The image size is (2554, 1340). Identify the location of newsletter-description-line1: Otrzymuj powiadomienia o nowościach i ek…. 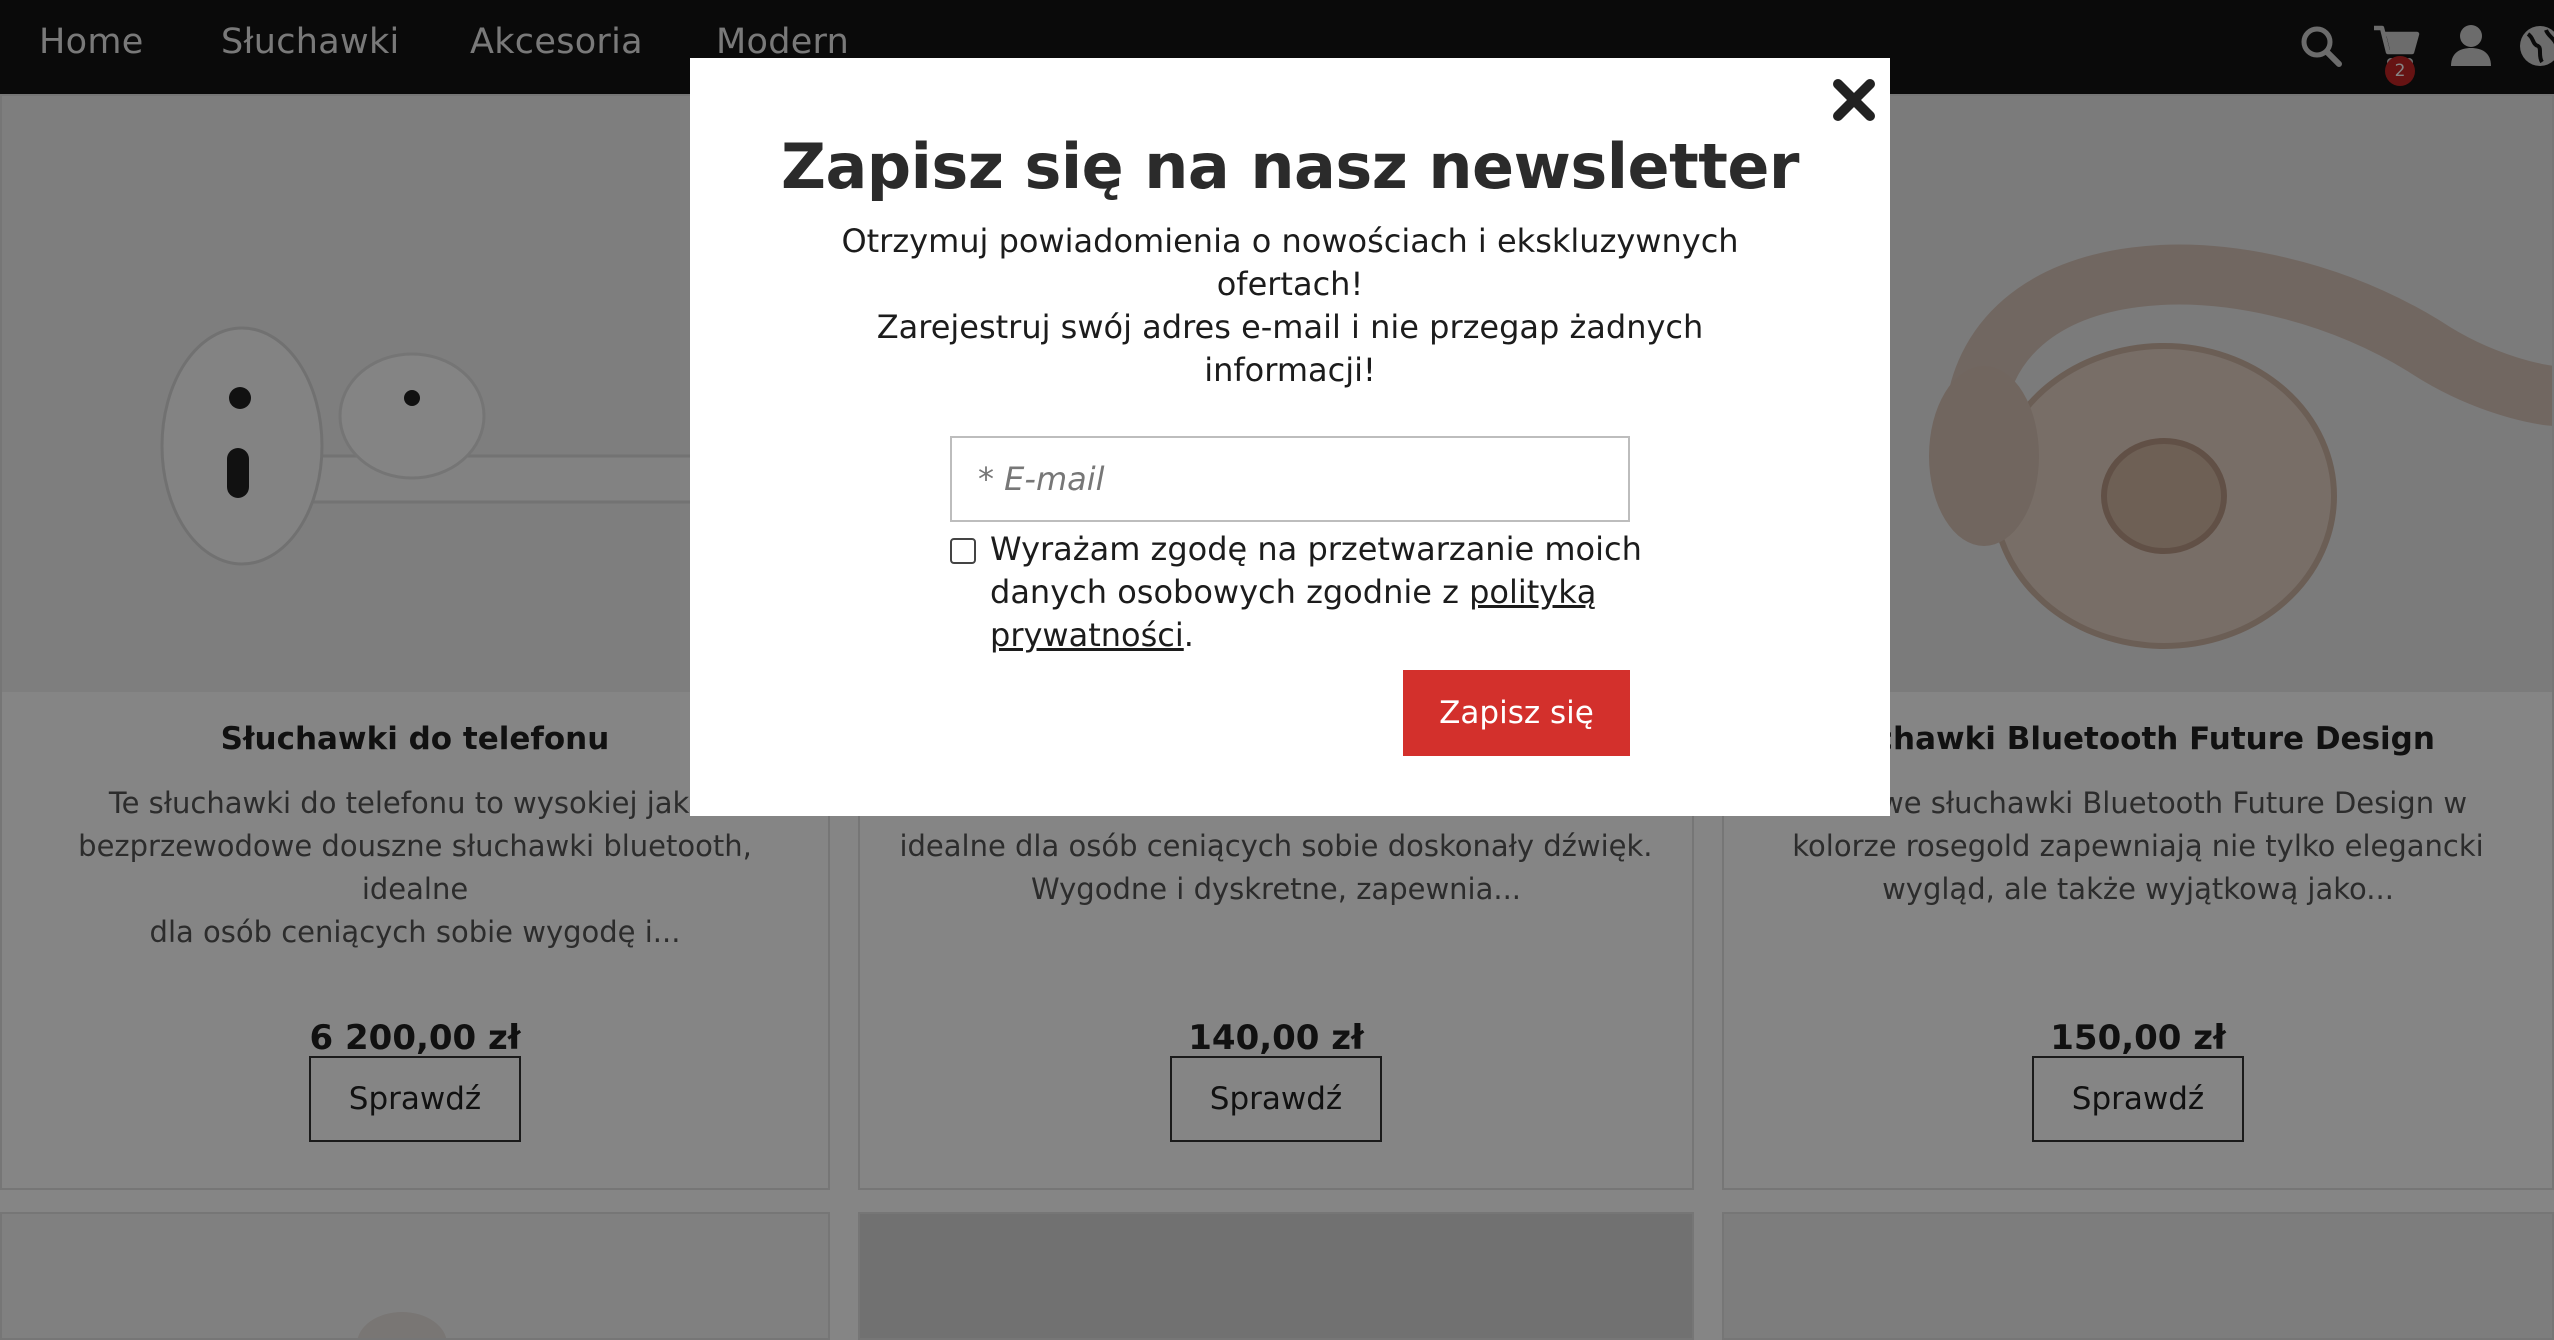
(1290, 262).